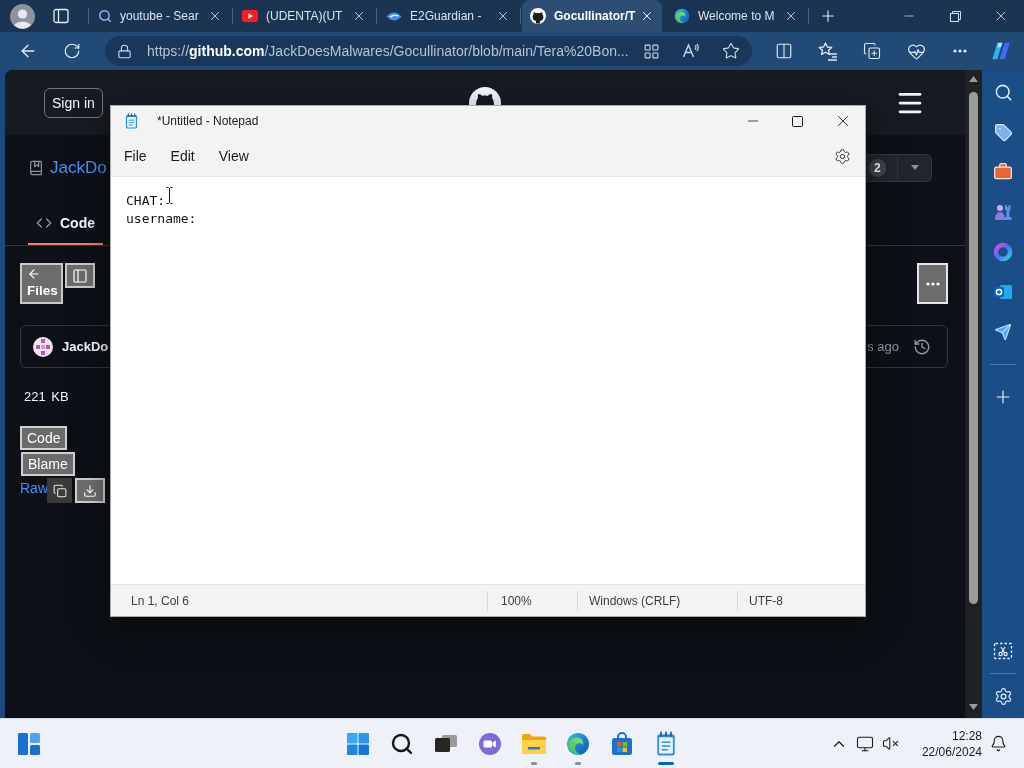  Describe the element at coordinates (169, 195) in the screenshot. I see `text-cursor-icon` at that location.